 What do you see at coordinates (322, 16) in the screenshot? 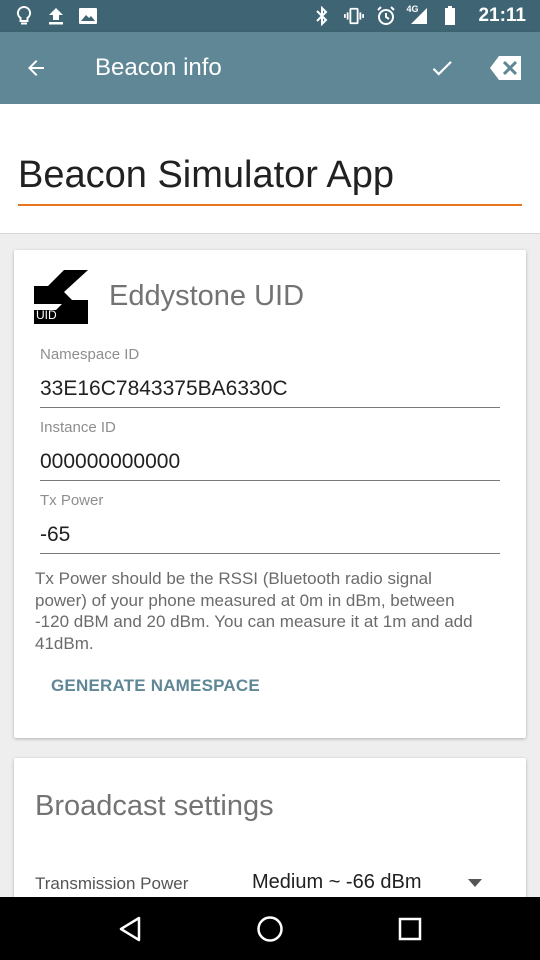
I see `bluetooth-icon` at bounding box center [322, 16].